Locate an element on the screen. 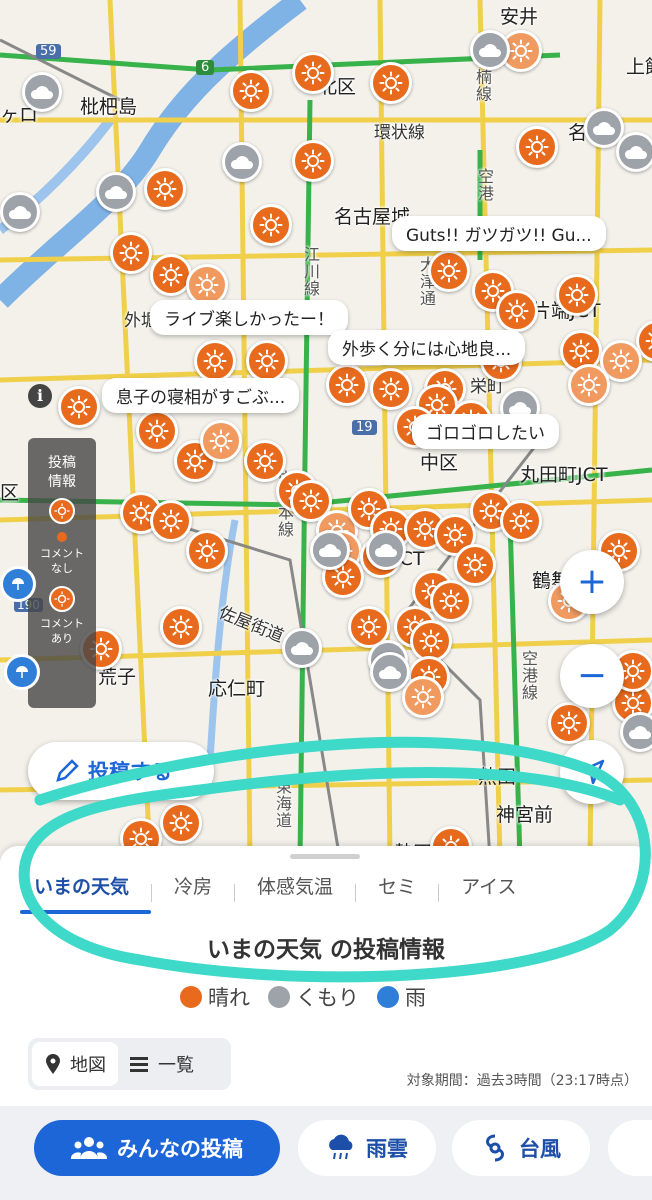 This screenshot has width=652, height=1200. route-shield: 19 is located at coordinates (364, 427).